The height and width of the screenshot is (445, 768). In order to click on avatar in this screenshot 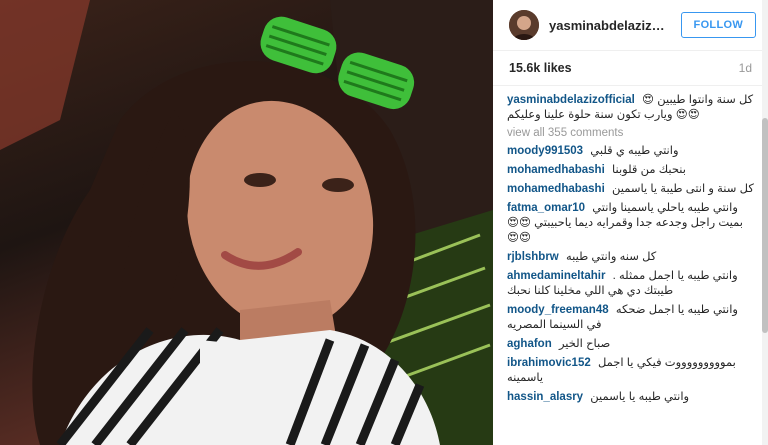, I will do `click(524, 25)`.